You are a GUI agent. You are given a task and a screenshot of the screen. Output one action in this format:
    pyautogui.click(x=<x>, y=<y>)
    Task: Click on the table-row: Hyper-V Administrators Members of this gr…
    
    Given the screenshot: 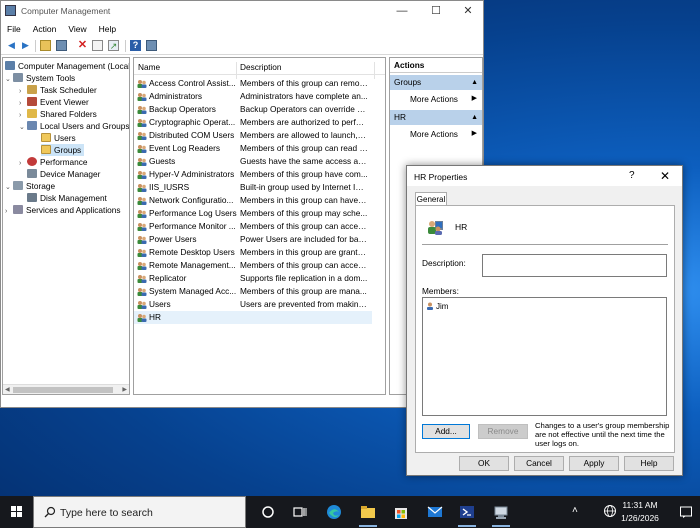 What is the action you would take?
    pyautogui.click(x=259, y=174)
    